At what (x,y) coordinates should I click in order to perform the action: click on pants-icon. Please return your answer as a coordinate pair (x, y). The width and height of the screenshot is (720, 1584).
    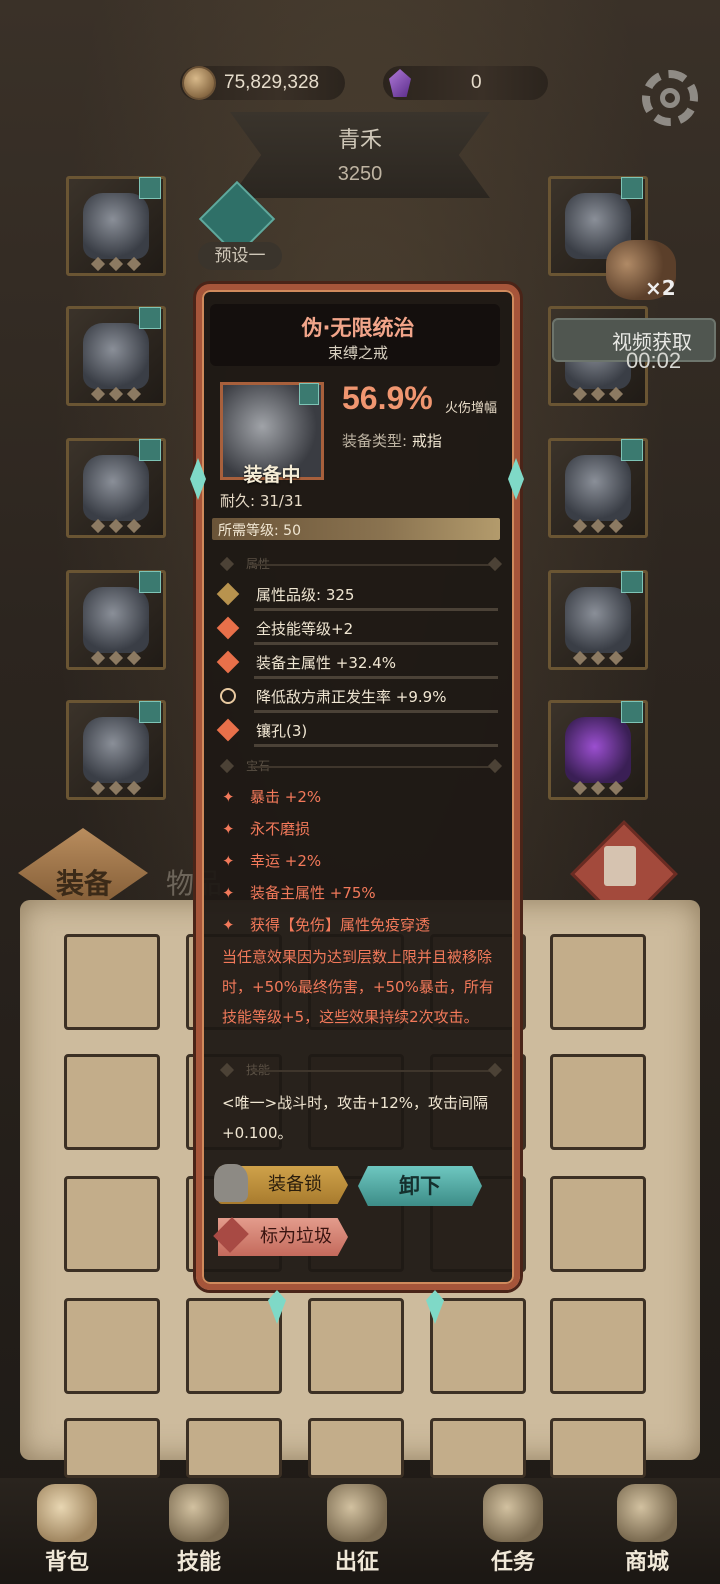
    Looking at the image, I should click on (116, 620).